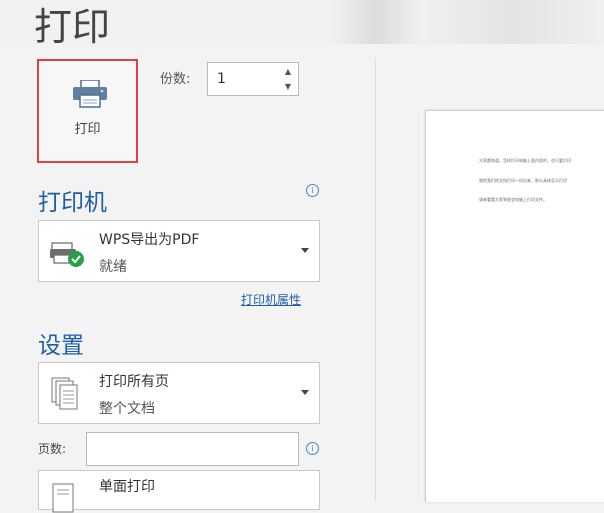 This screenshot has width=604, height=513. What do you see at coordinates (87, 111) in the screenshot?
I see `print-button: 打印` at bounding box center [87, 111].